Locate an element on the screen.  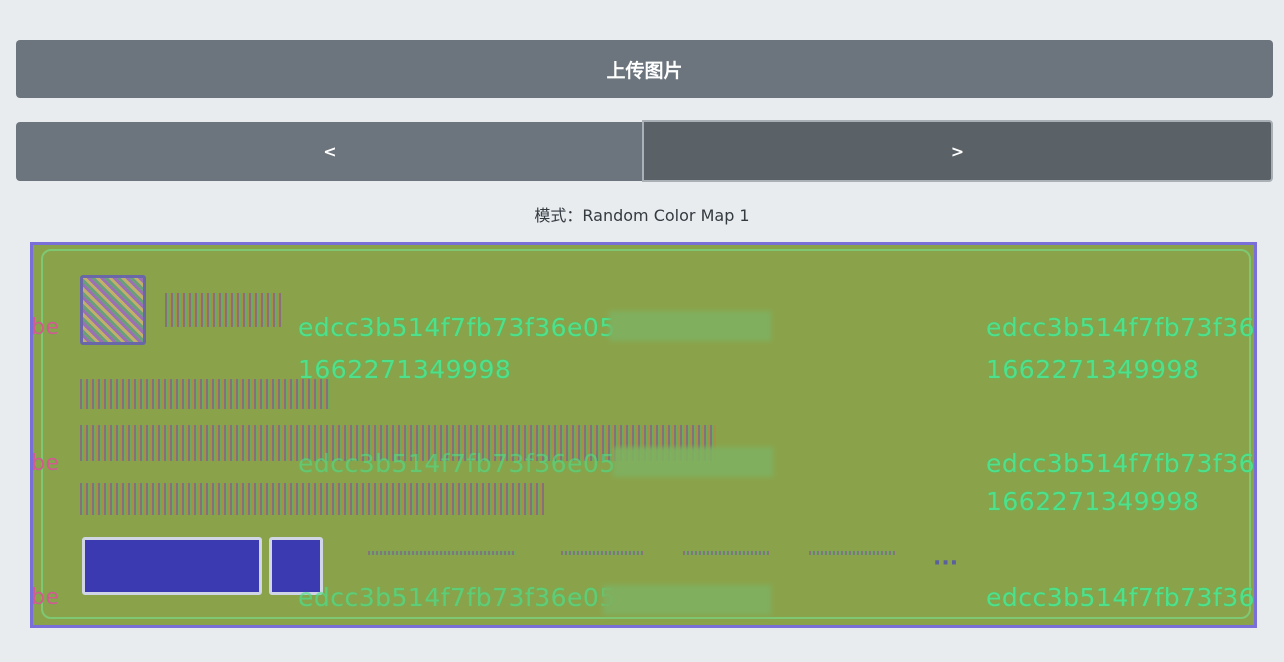
previous-mode-button: < is located at coordinates (330, 151).